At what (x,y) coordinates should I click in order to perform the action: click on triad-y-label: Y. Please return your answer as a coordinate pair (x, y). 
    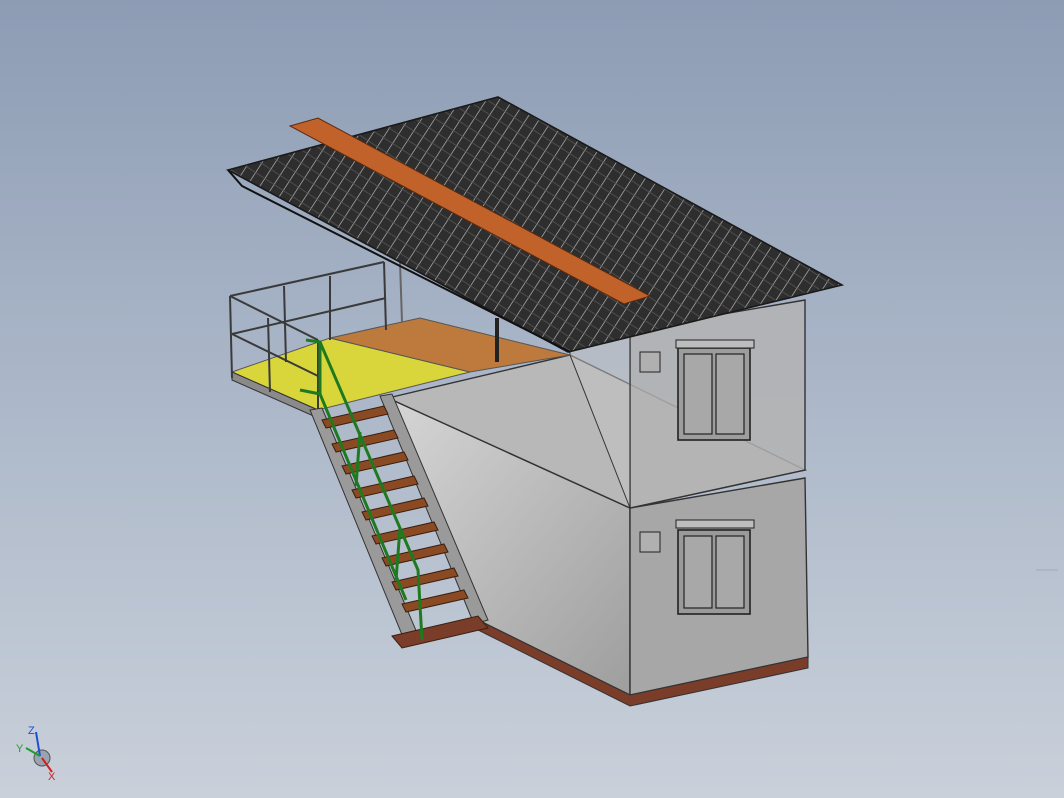
    Looking at the image, I should click on (20, 749).